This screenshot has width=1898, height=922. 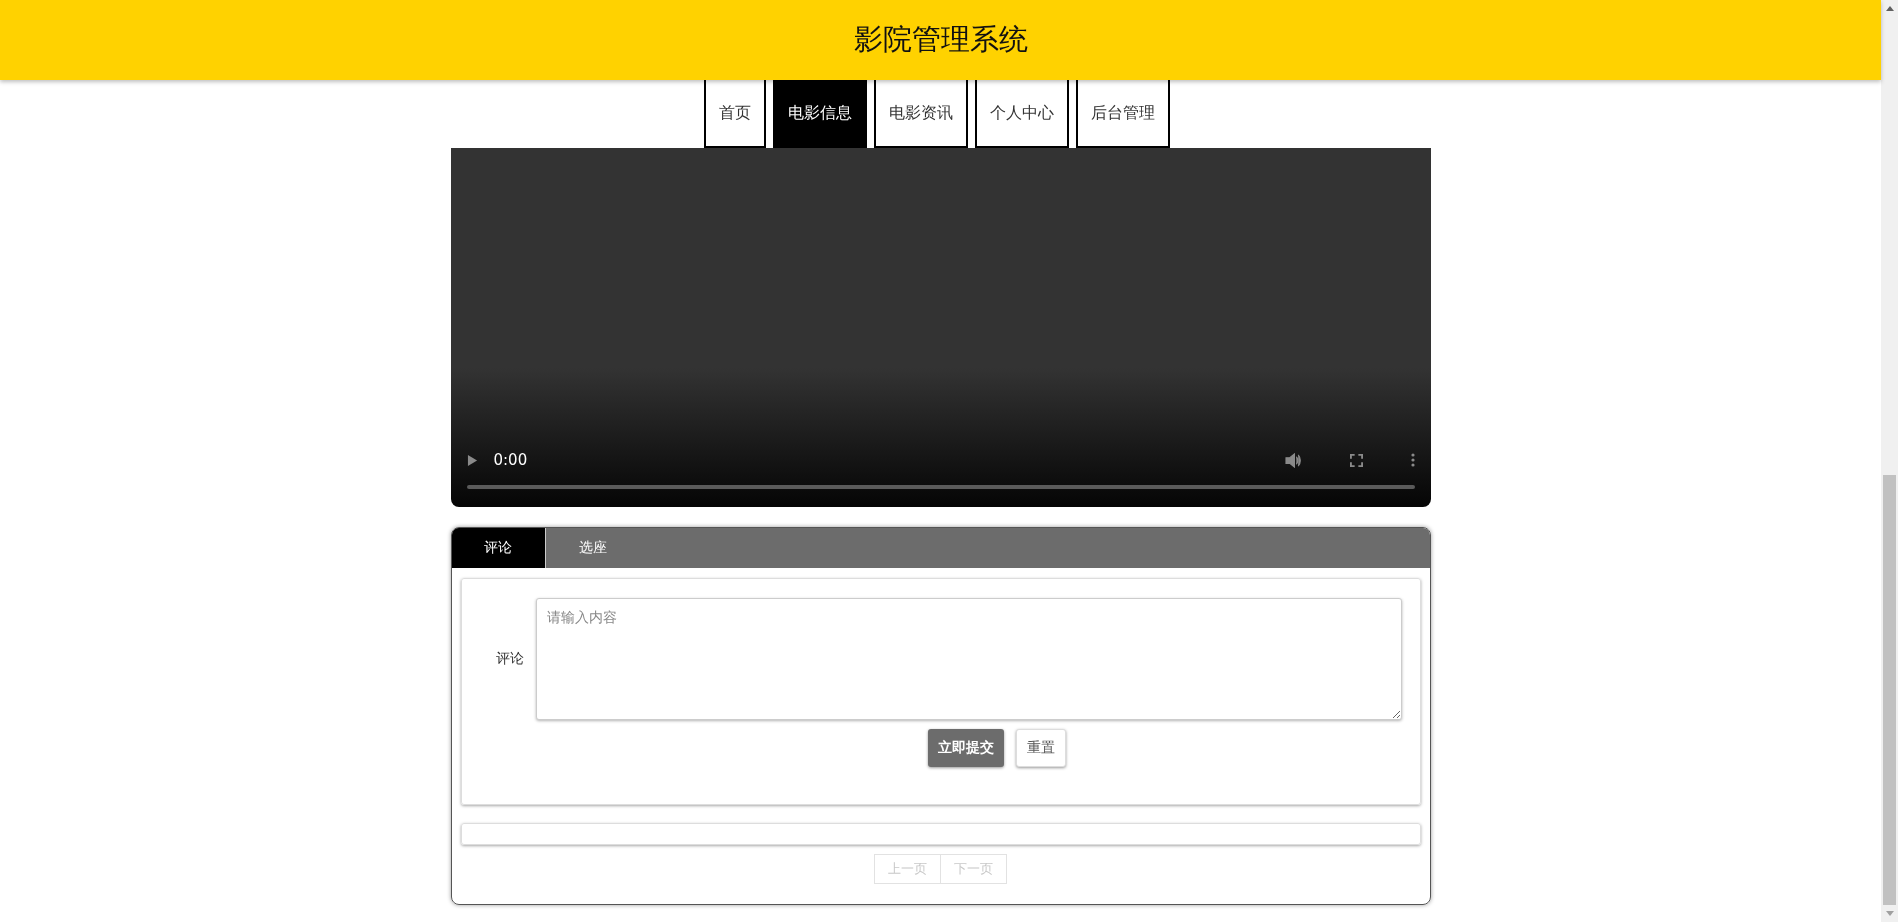 What do you see at coordinates (1040, 748) in the screenshot?
I see `reset-button: 重置` at bounding box center [1040, 748].